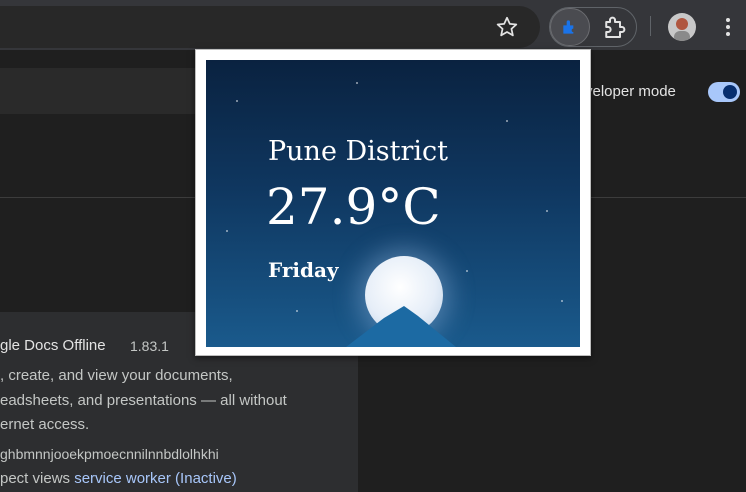 The width and height of the screenshot is (746, 492). I want to click on toolbar-separator, so click(650, 26).